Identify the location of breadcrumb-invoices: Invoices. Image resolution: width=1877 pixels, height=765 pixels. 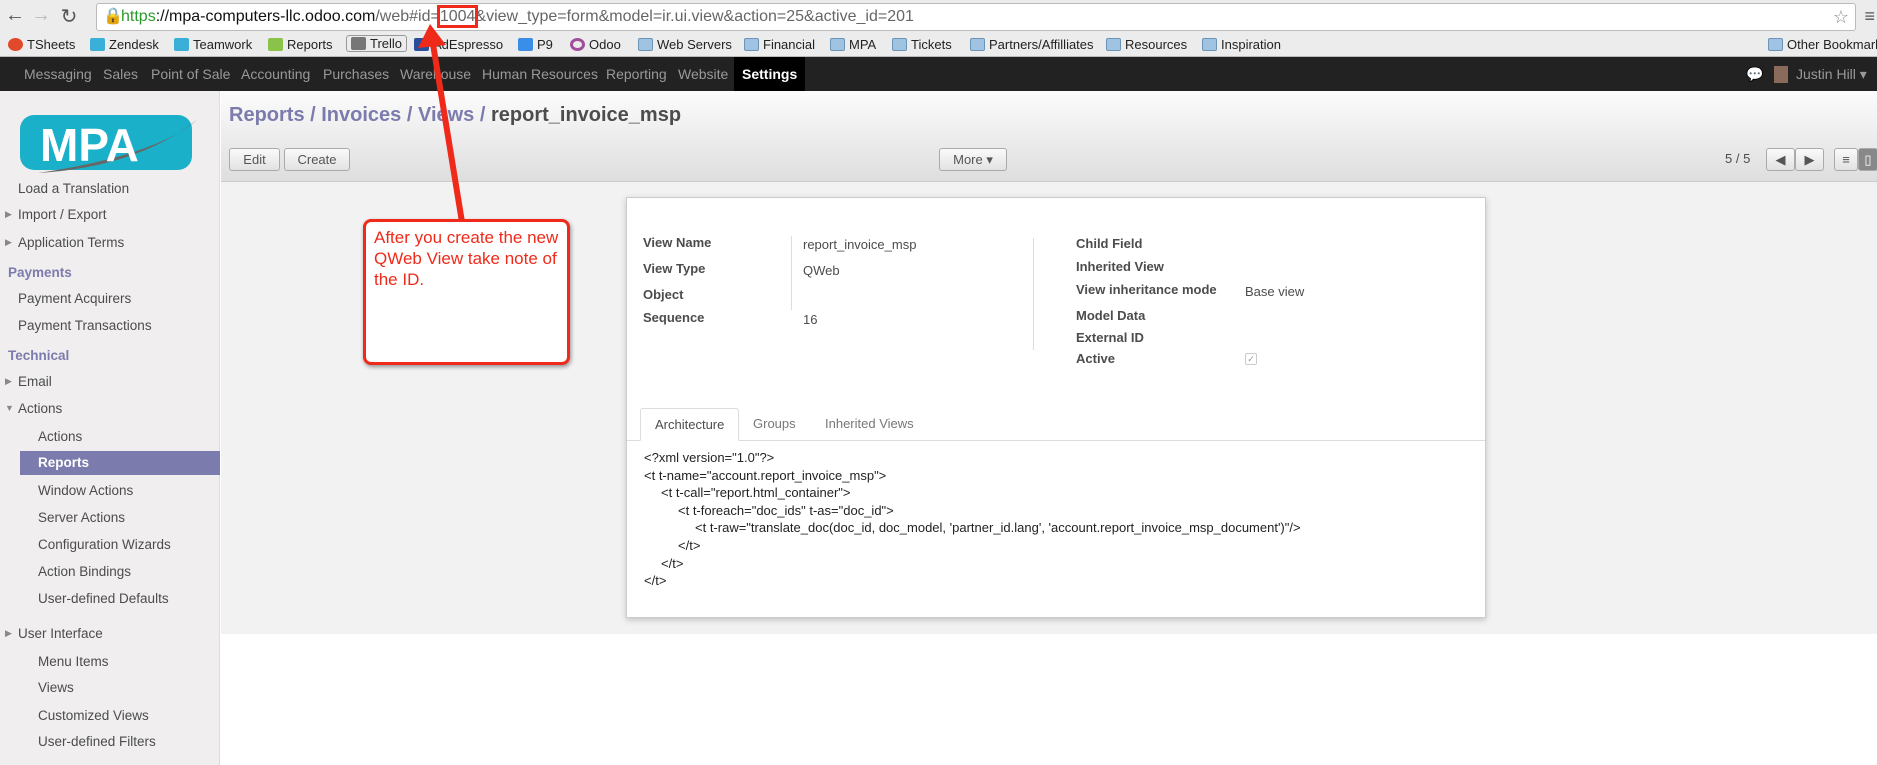
(361, 115).